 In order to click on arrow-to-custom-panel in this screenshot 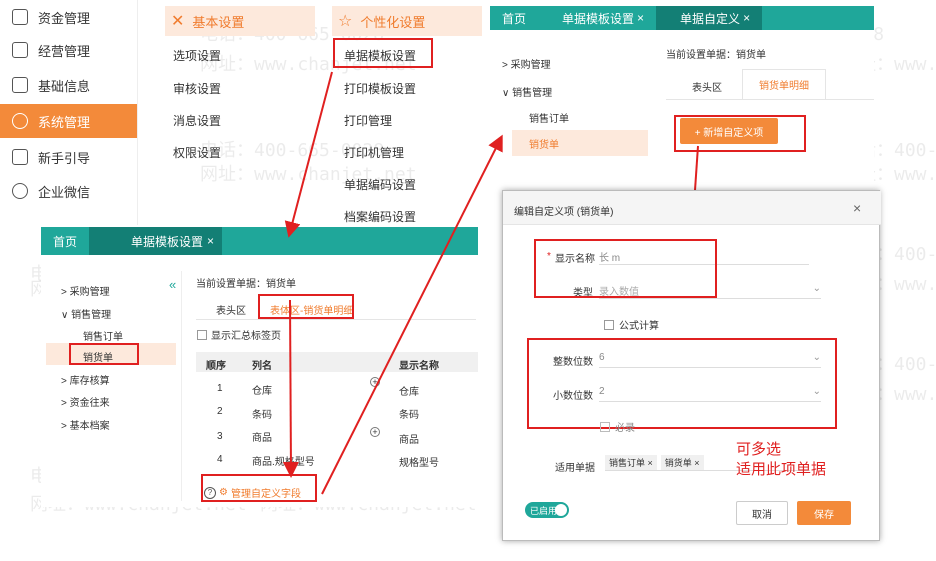, I will do `click(412, 314)`.